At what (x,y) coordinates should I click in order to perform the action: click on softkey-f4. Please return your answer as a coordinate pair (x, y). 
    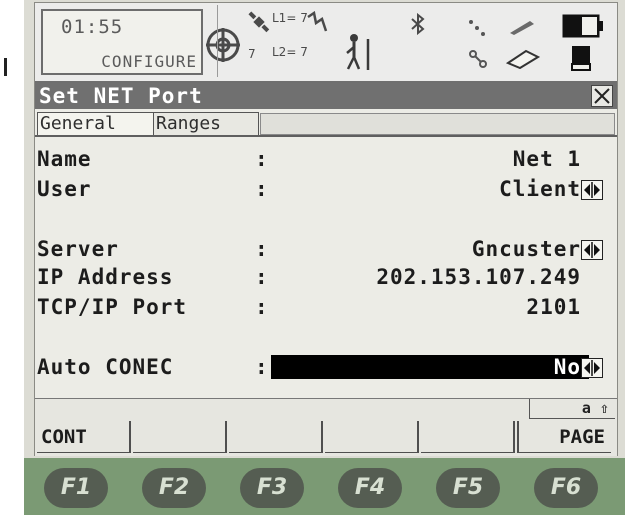
    Looking at the image, I should click on (372, 437).